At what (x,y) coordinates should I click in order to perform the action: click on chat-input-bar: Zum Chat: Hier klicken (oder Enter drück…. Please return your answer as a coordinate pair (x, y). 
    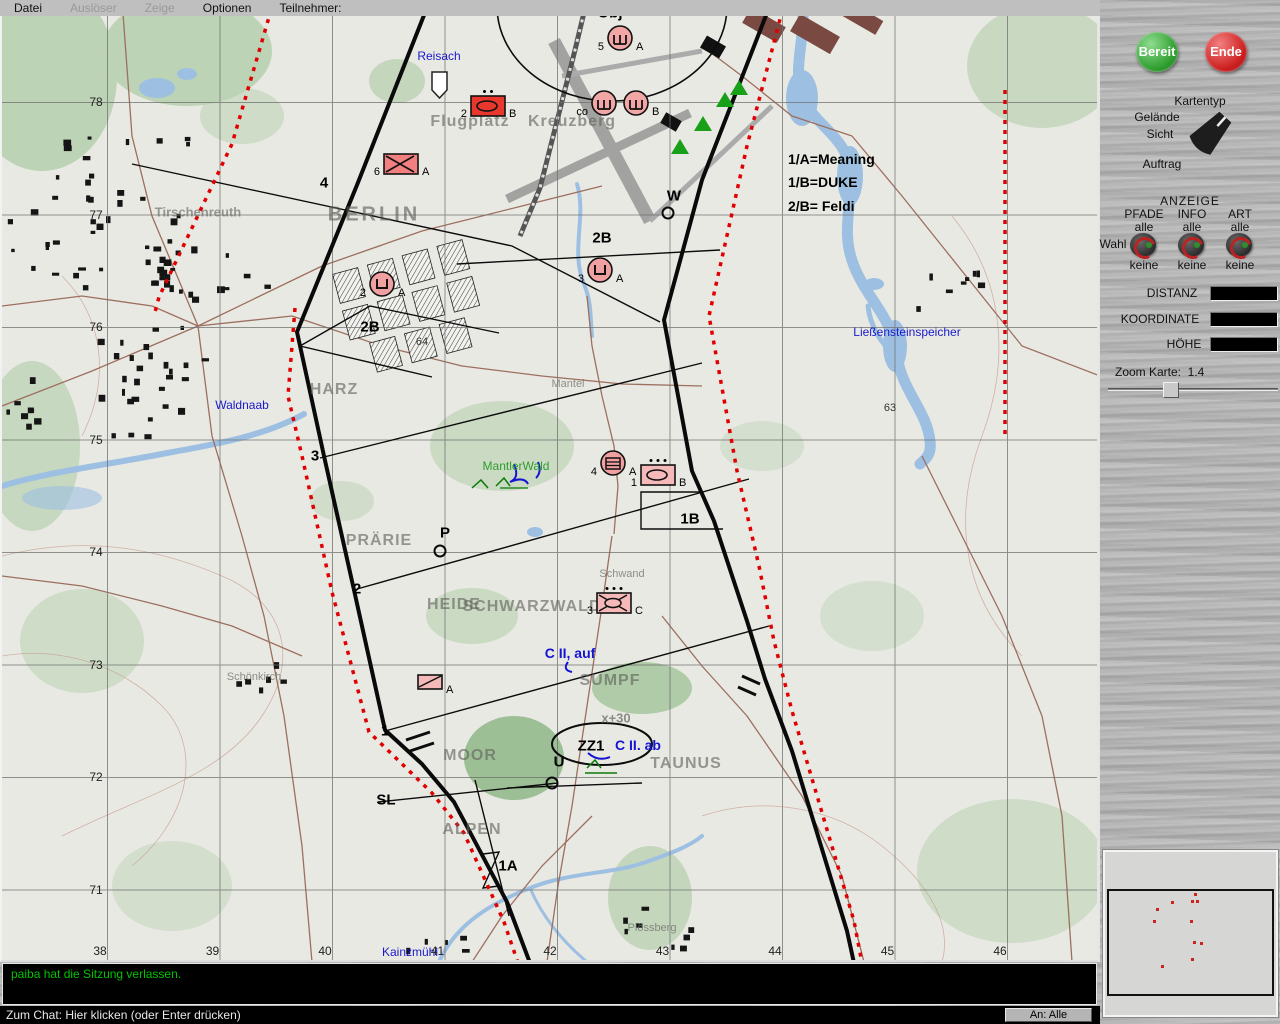
    Looking at the image, I should click on (550, 1015).